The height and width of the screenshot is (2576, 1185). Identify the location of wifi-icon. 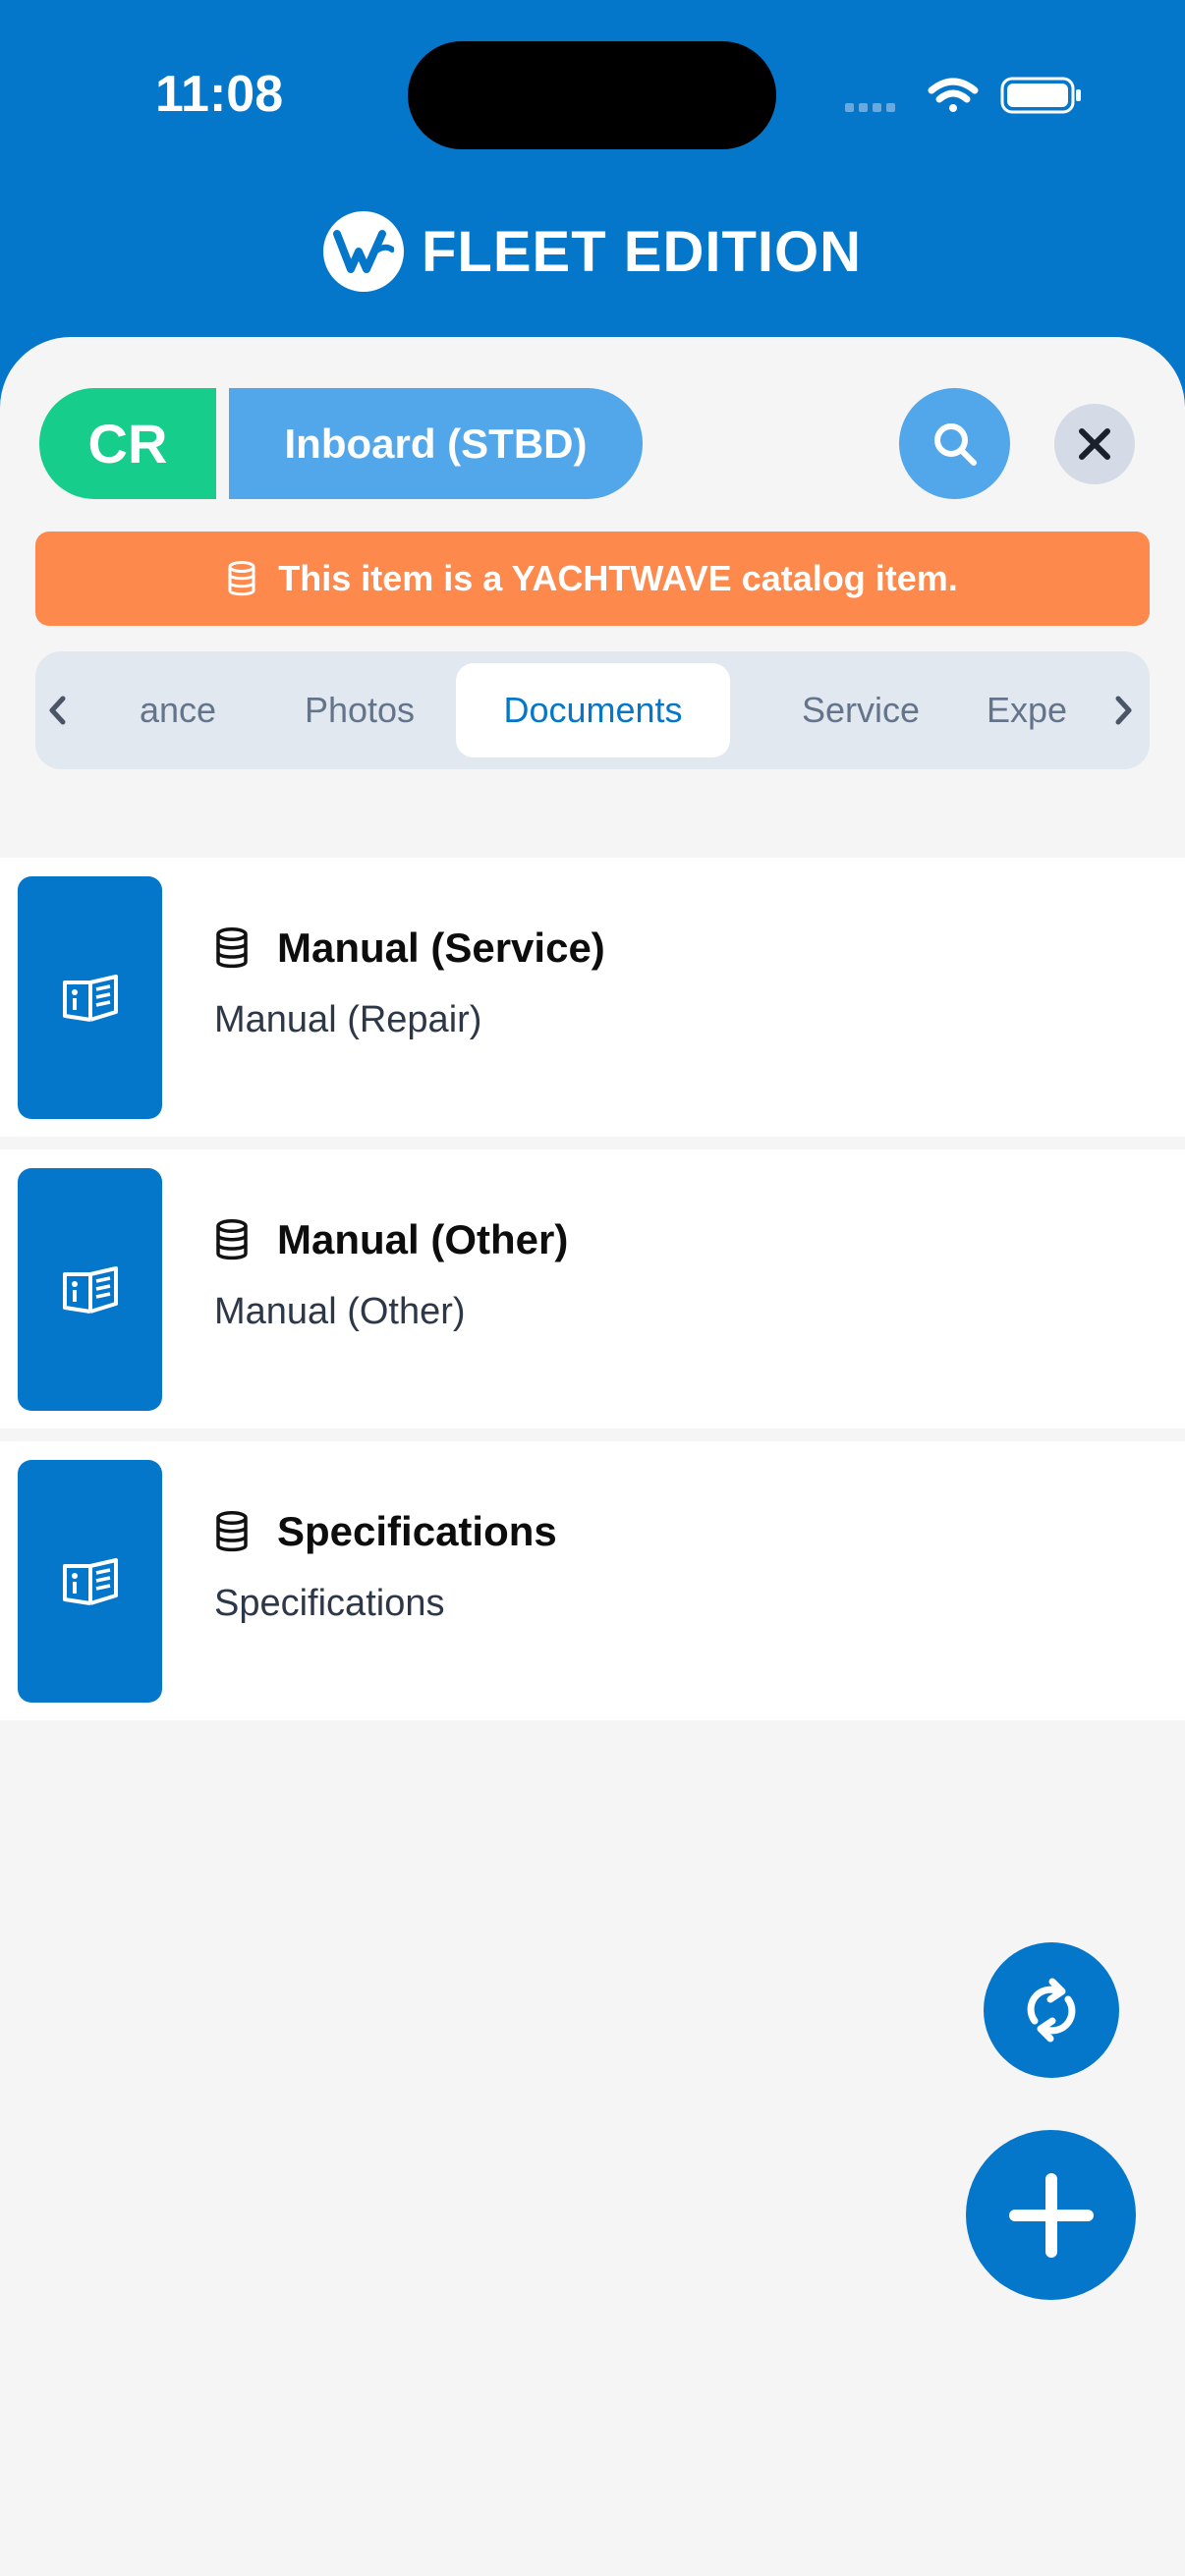
(954, 95).